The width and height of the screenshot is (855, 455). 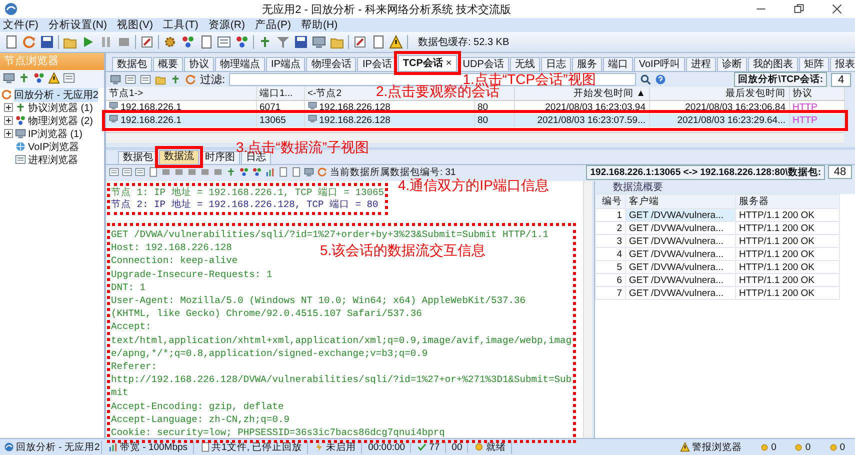 What do you see at coordinates (717, 447) in the screenshot?
I see `alert-browser-label: 警报浏览器` at bounding box center [717, 447].